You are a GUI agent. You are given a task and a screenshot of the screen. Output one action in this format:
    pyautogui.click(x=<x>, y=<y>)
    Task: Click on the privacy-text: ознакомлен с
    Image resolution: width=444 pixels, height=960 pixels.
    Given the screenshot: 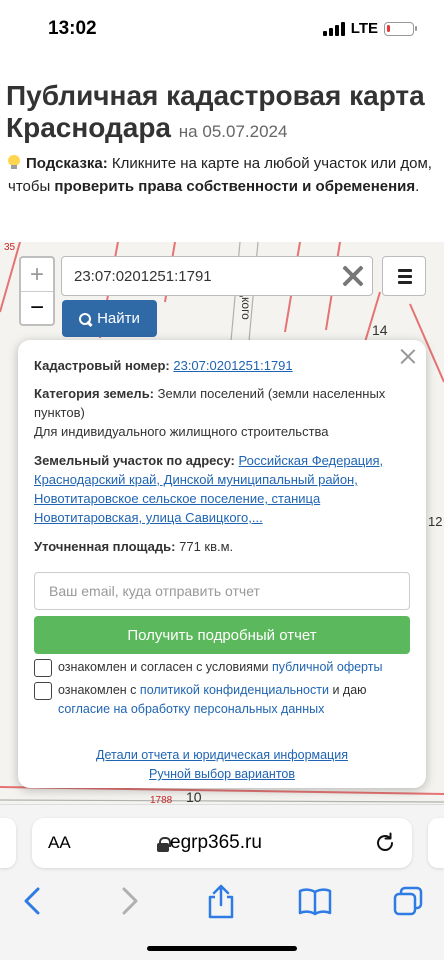 What is the action you would take?
    pyautogui.click(x=97, y=690)
    